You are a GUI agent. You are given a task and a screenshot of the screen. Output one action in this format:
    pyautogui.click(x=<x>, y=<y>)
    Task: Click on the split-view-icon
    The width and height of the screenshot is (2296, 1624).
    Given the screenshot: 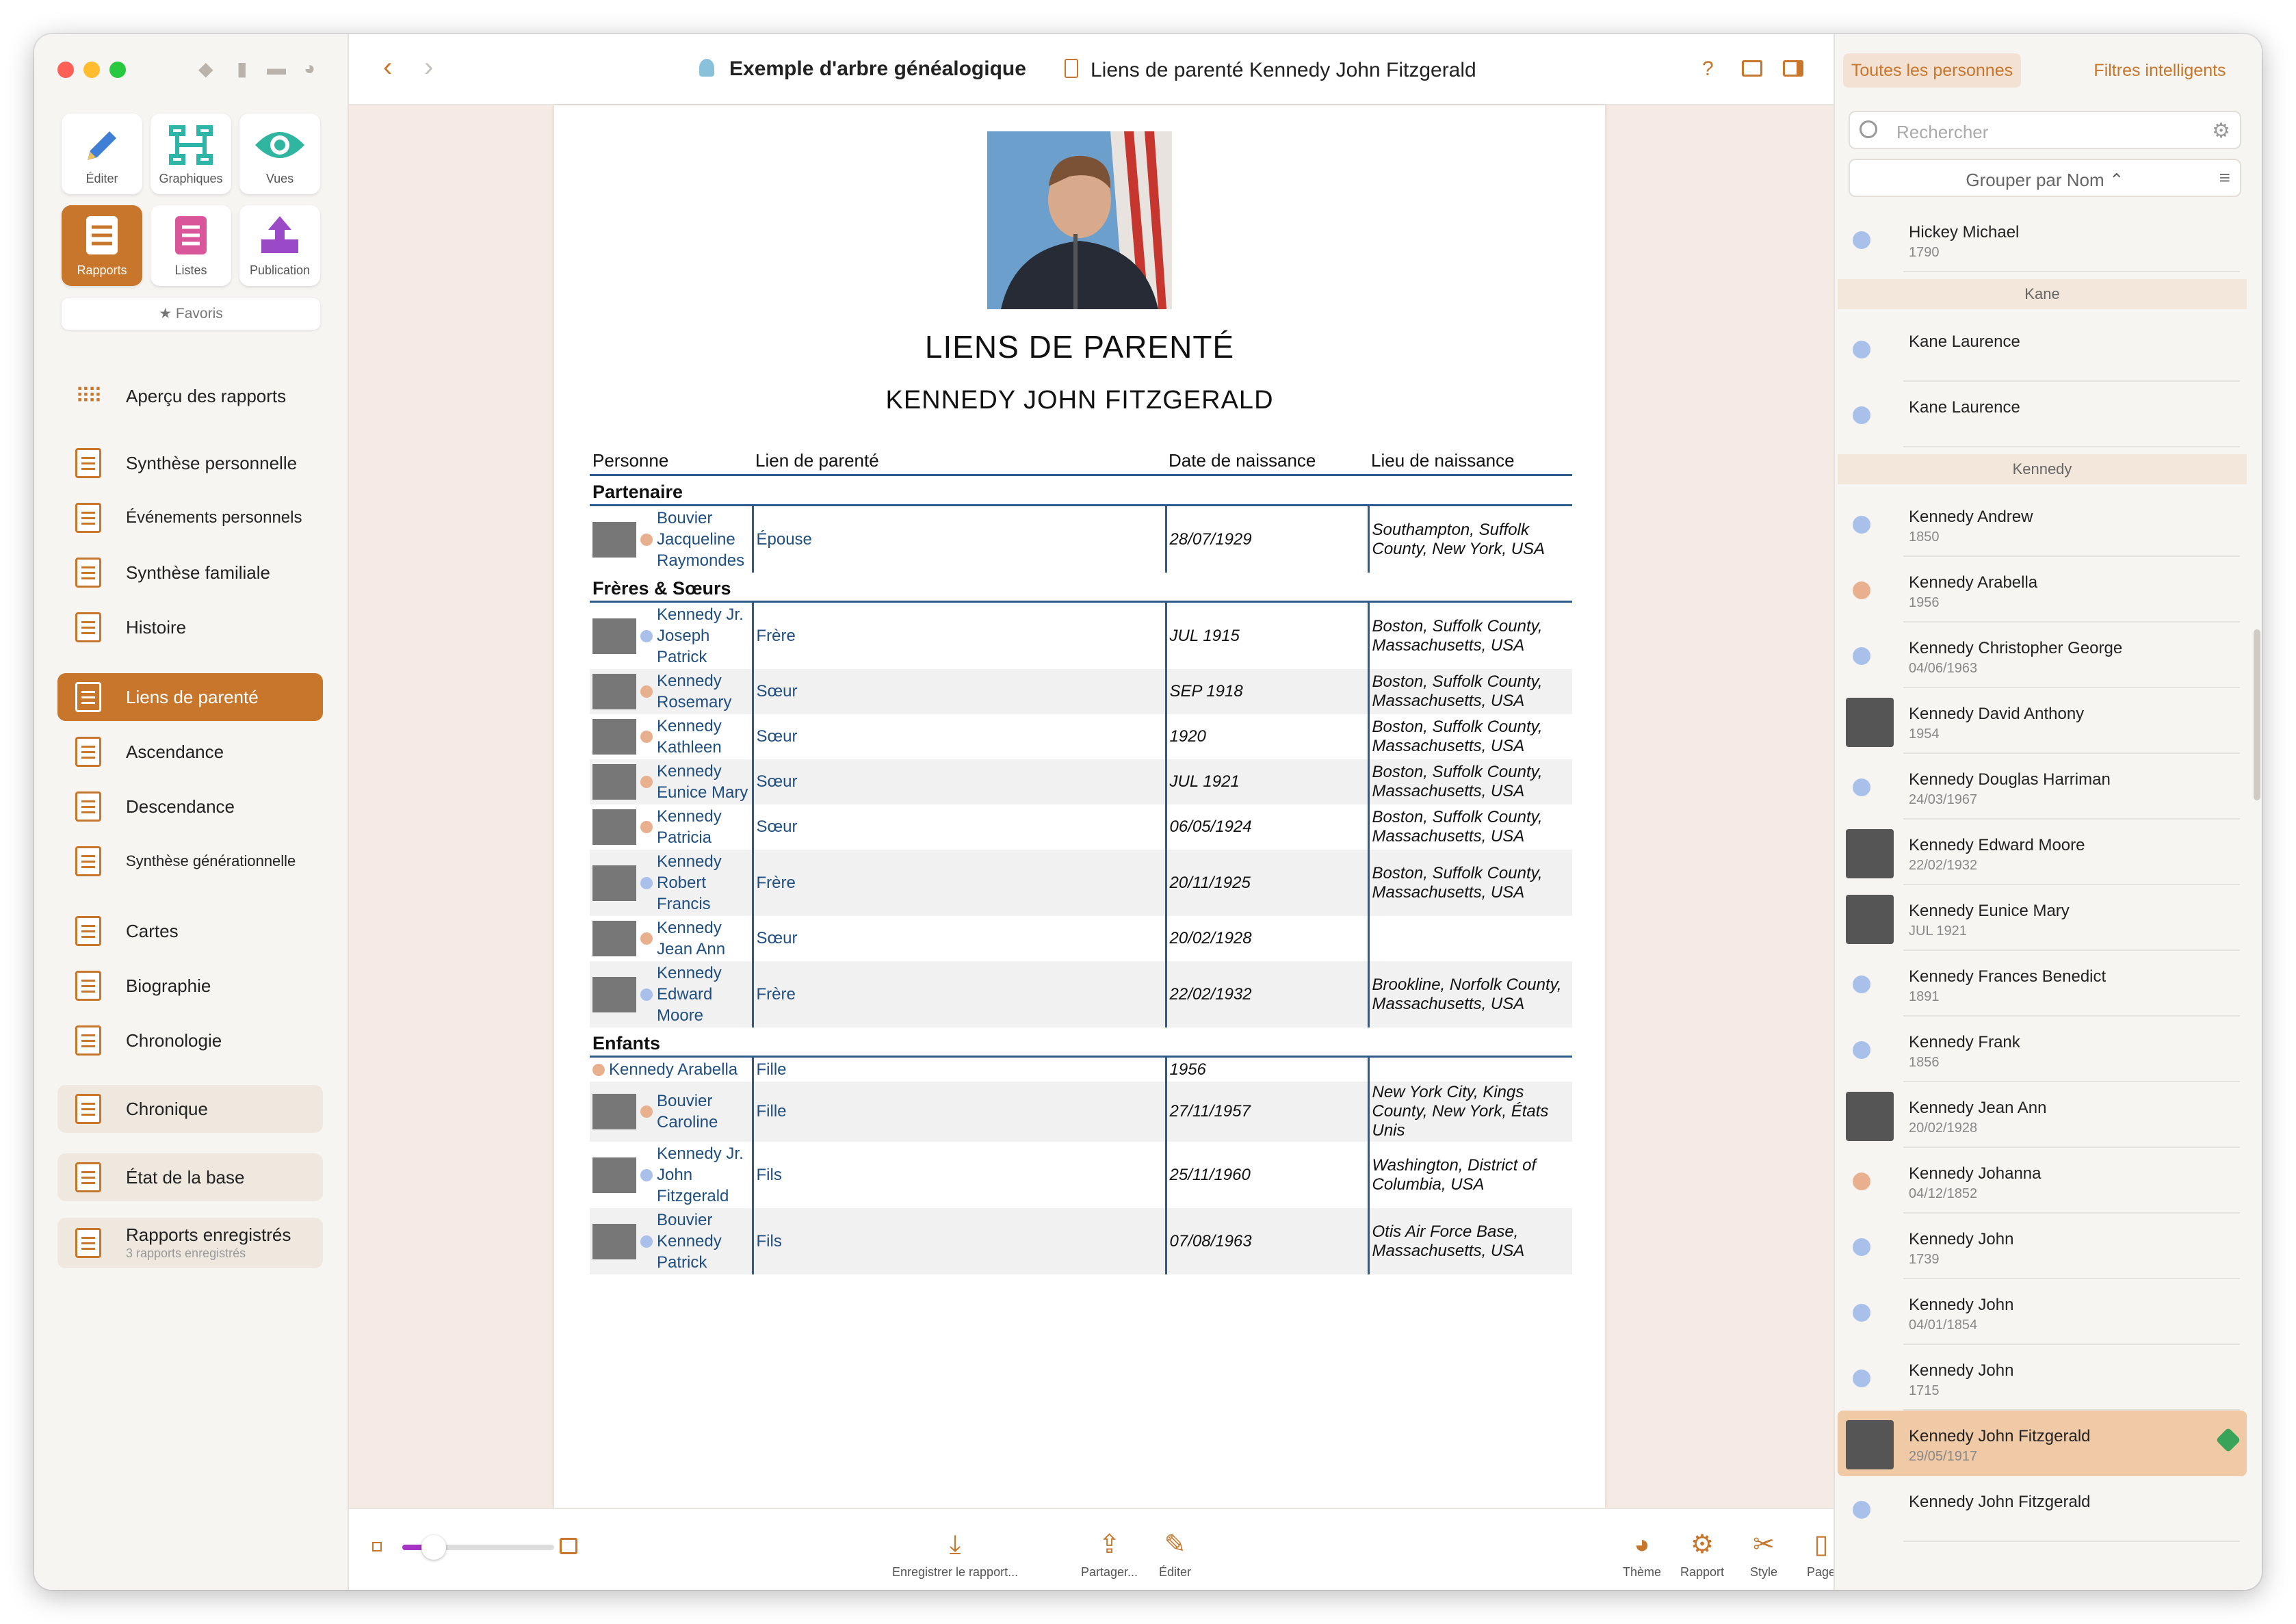 What is the action you would take?
    pyautogui.click(x=1793, y=68)
    